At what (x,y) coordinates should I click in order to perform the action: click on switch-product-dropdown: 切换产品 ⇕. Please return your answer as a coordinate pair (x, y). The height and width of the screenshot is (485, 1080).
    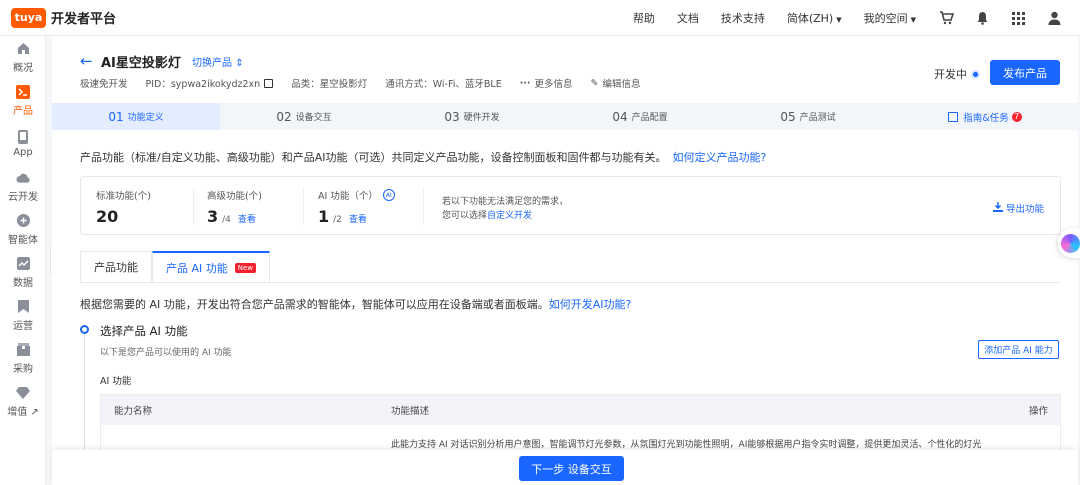
    Looking at the image, I should click on (218, 61).